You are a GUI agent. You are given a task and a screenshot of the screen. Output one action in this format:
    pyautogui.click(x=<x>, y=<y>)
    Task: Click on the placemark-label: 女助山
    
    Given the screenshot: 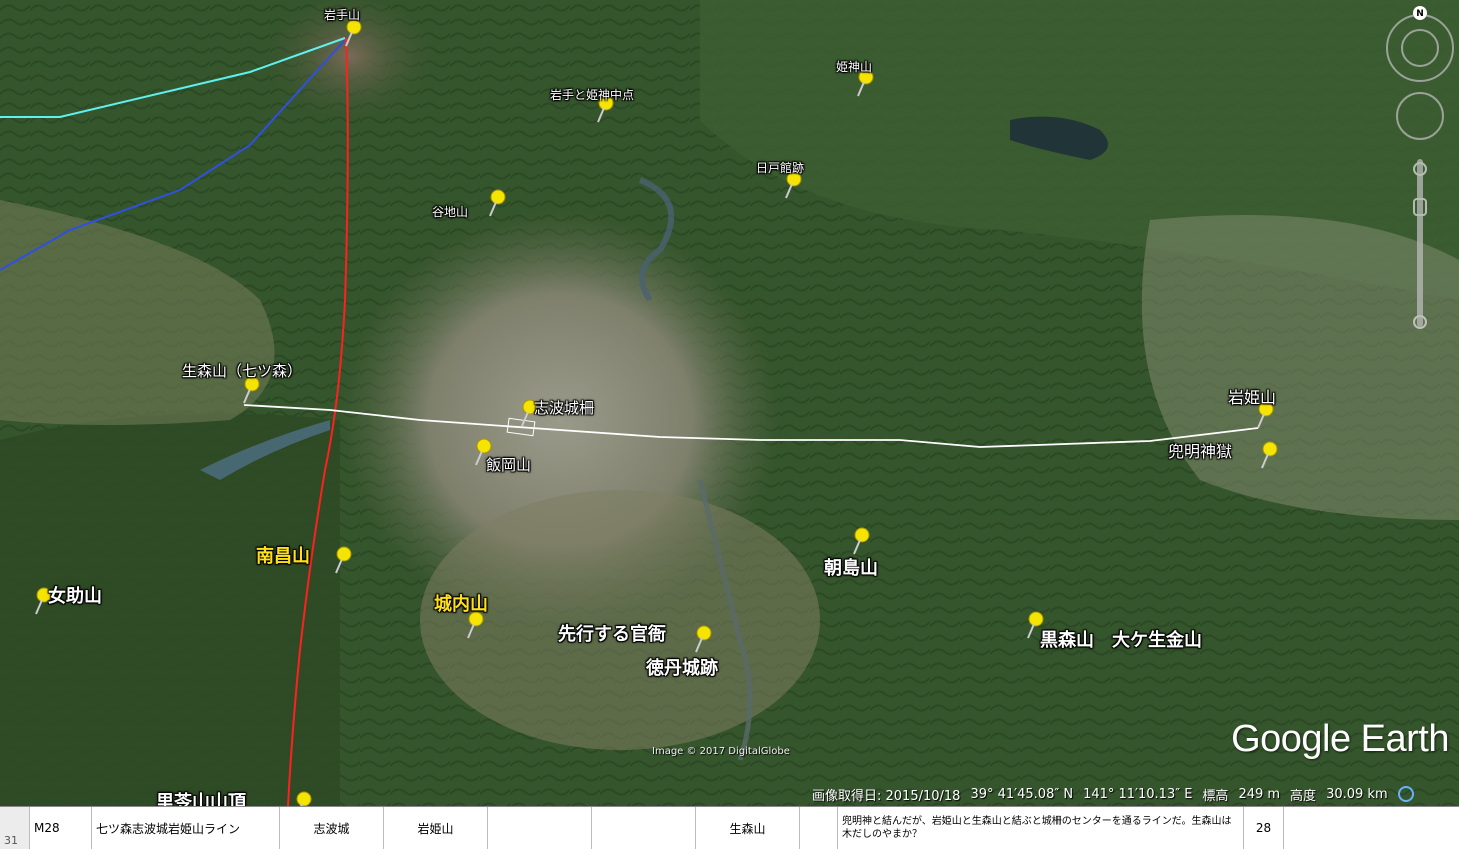 What is the action you would take?
    pyautogui.click(x=75, y=595)
    